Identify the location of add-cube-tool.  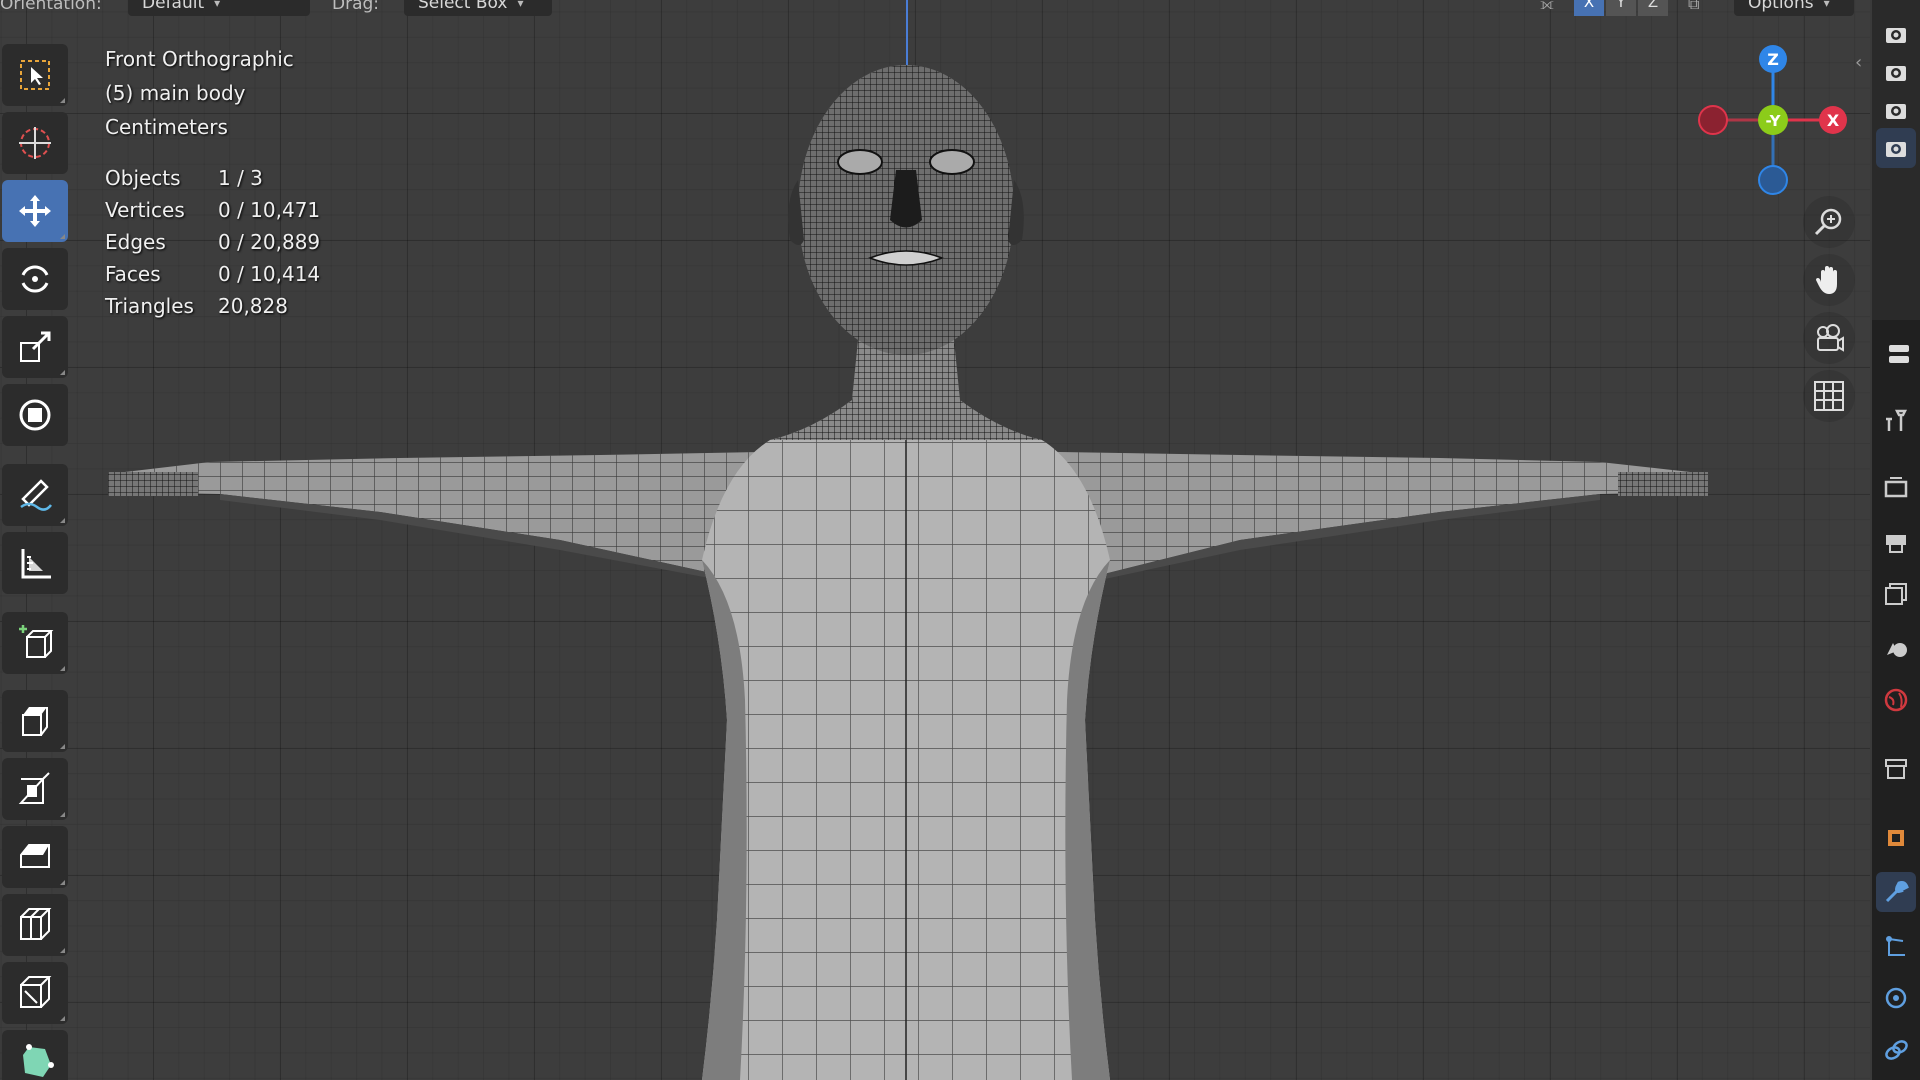
(35, 643).